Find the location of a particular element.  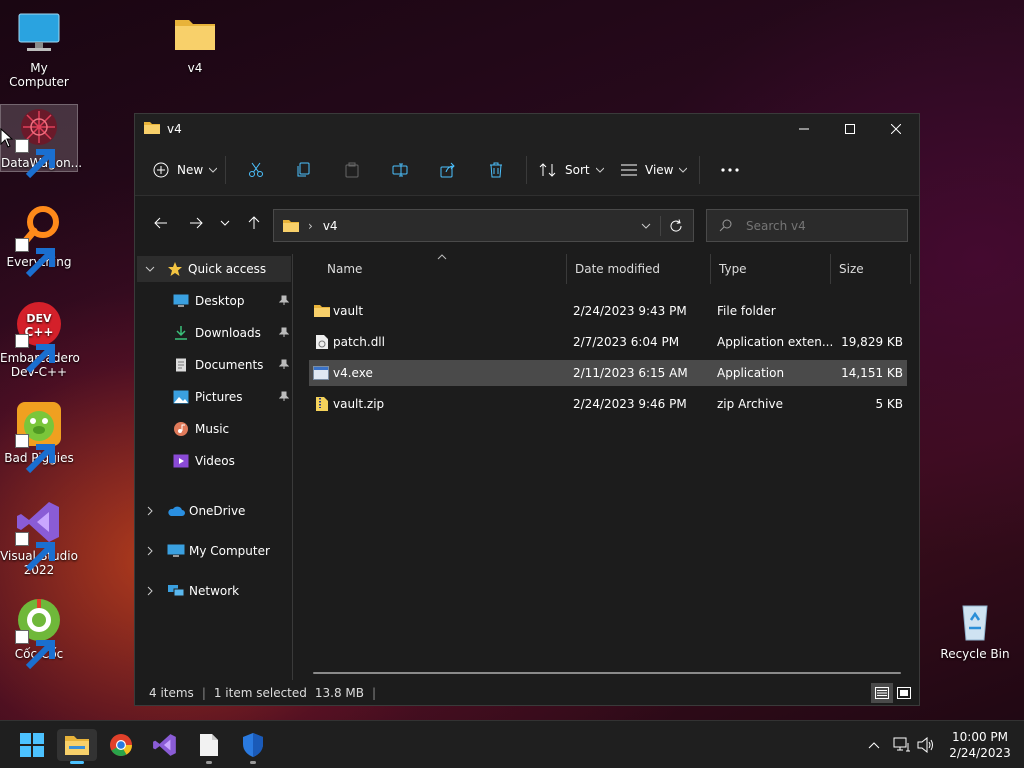

copy-button is located at coordinates (304, 170).